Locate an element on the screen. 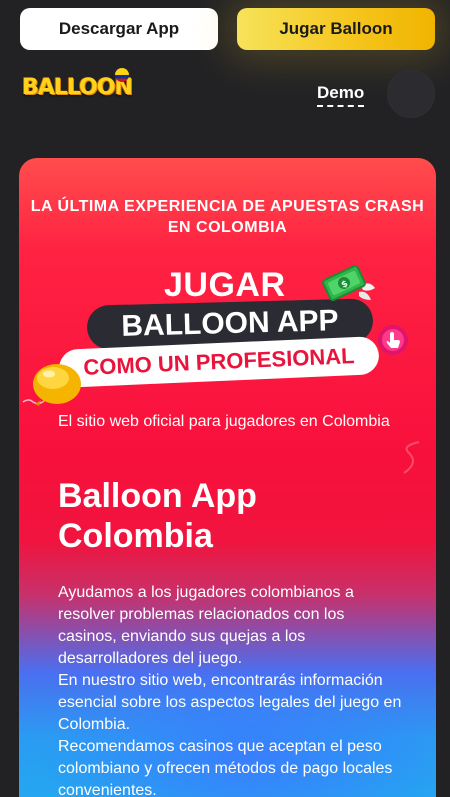 Image resolution: width=450 pixels, height=797 pixels. top-bar: Descargar App Jugar Balloon is located at coordinates (225, 30).